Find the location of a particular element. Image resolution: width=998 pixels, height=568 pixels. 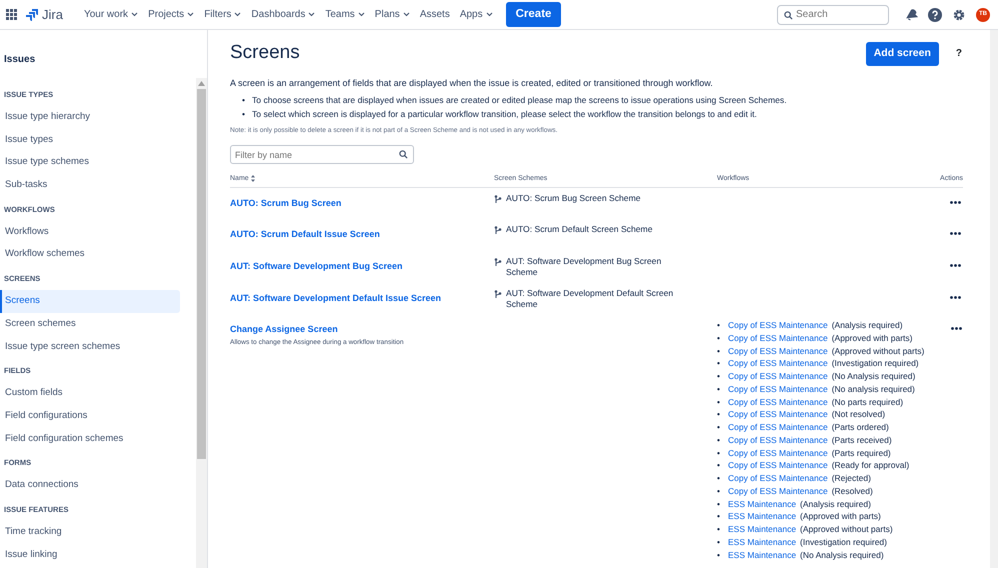

screen-name-link: Change Assignee Screen is located at coordinates (284, 330).